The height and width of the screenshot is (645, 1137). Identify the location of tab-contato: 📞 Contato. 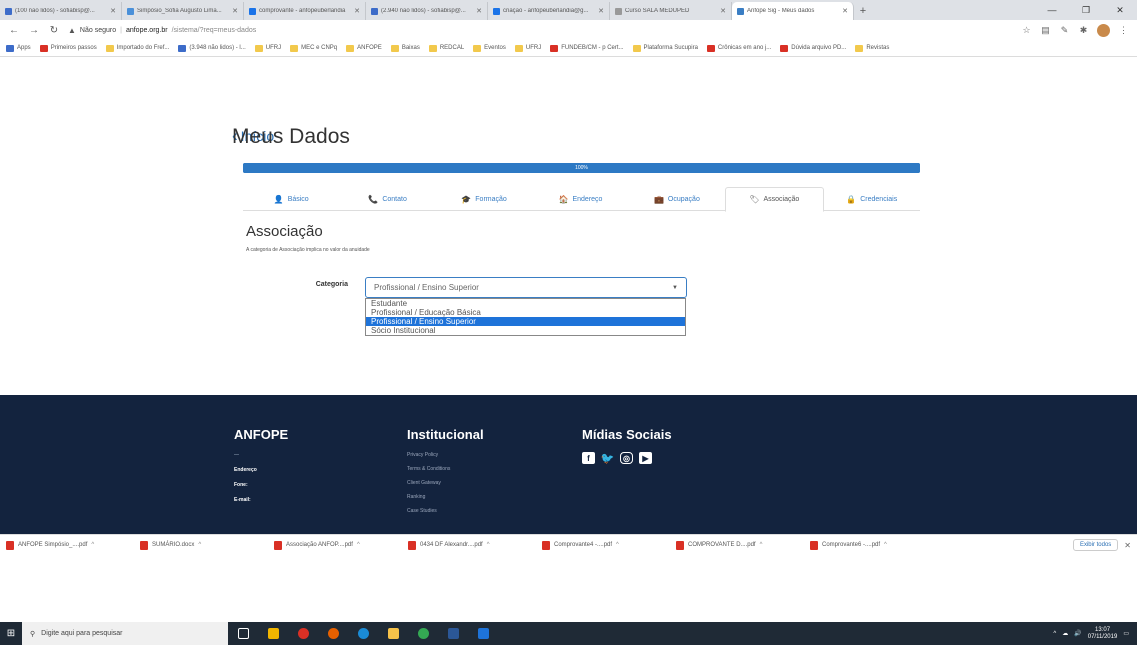
(387, 199).